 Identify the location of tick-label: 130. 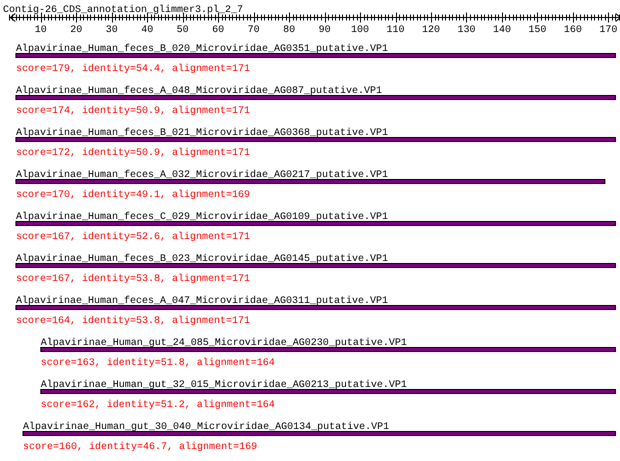
(466, 30).